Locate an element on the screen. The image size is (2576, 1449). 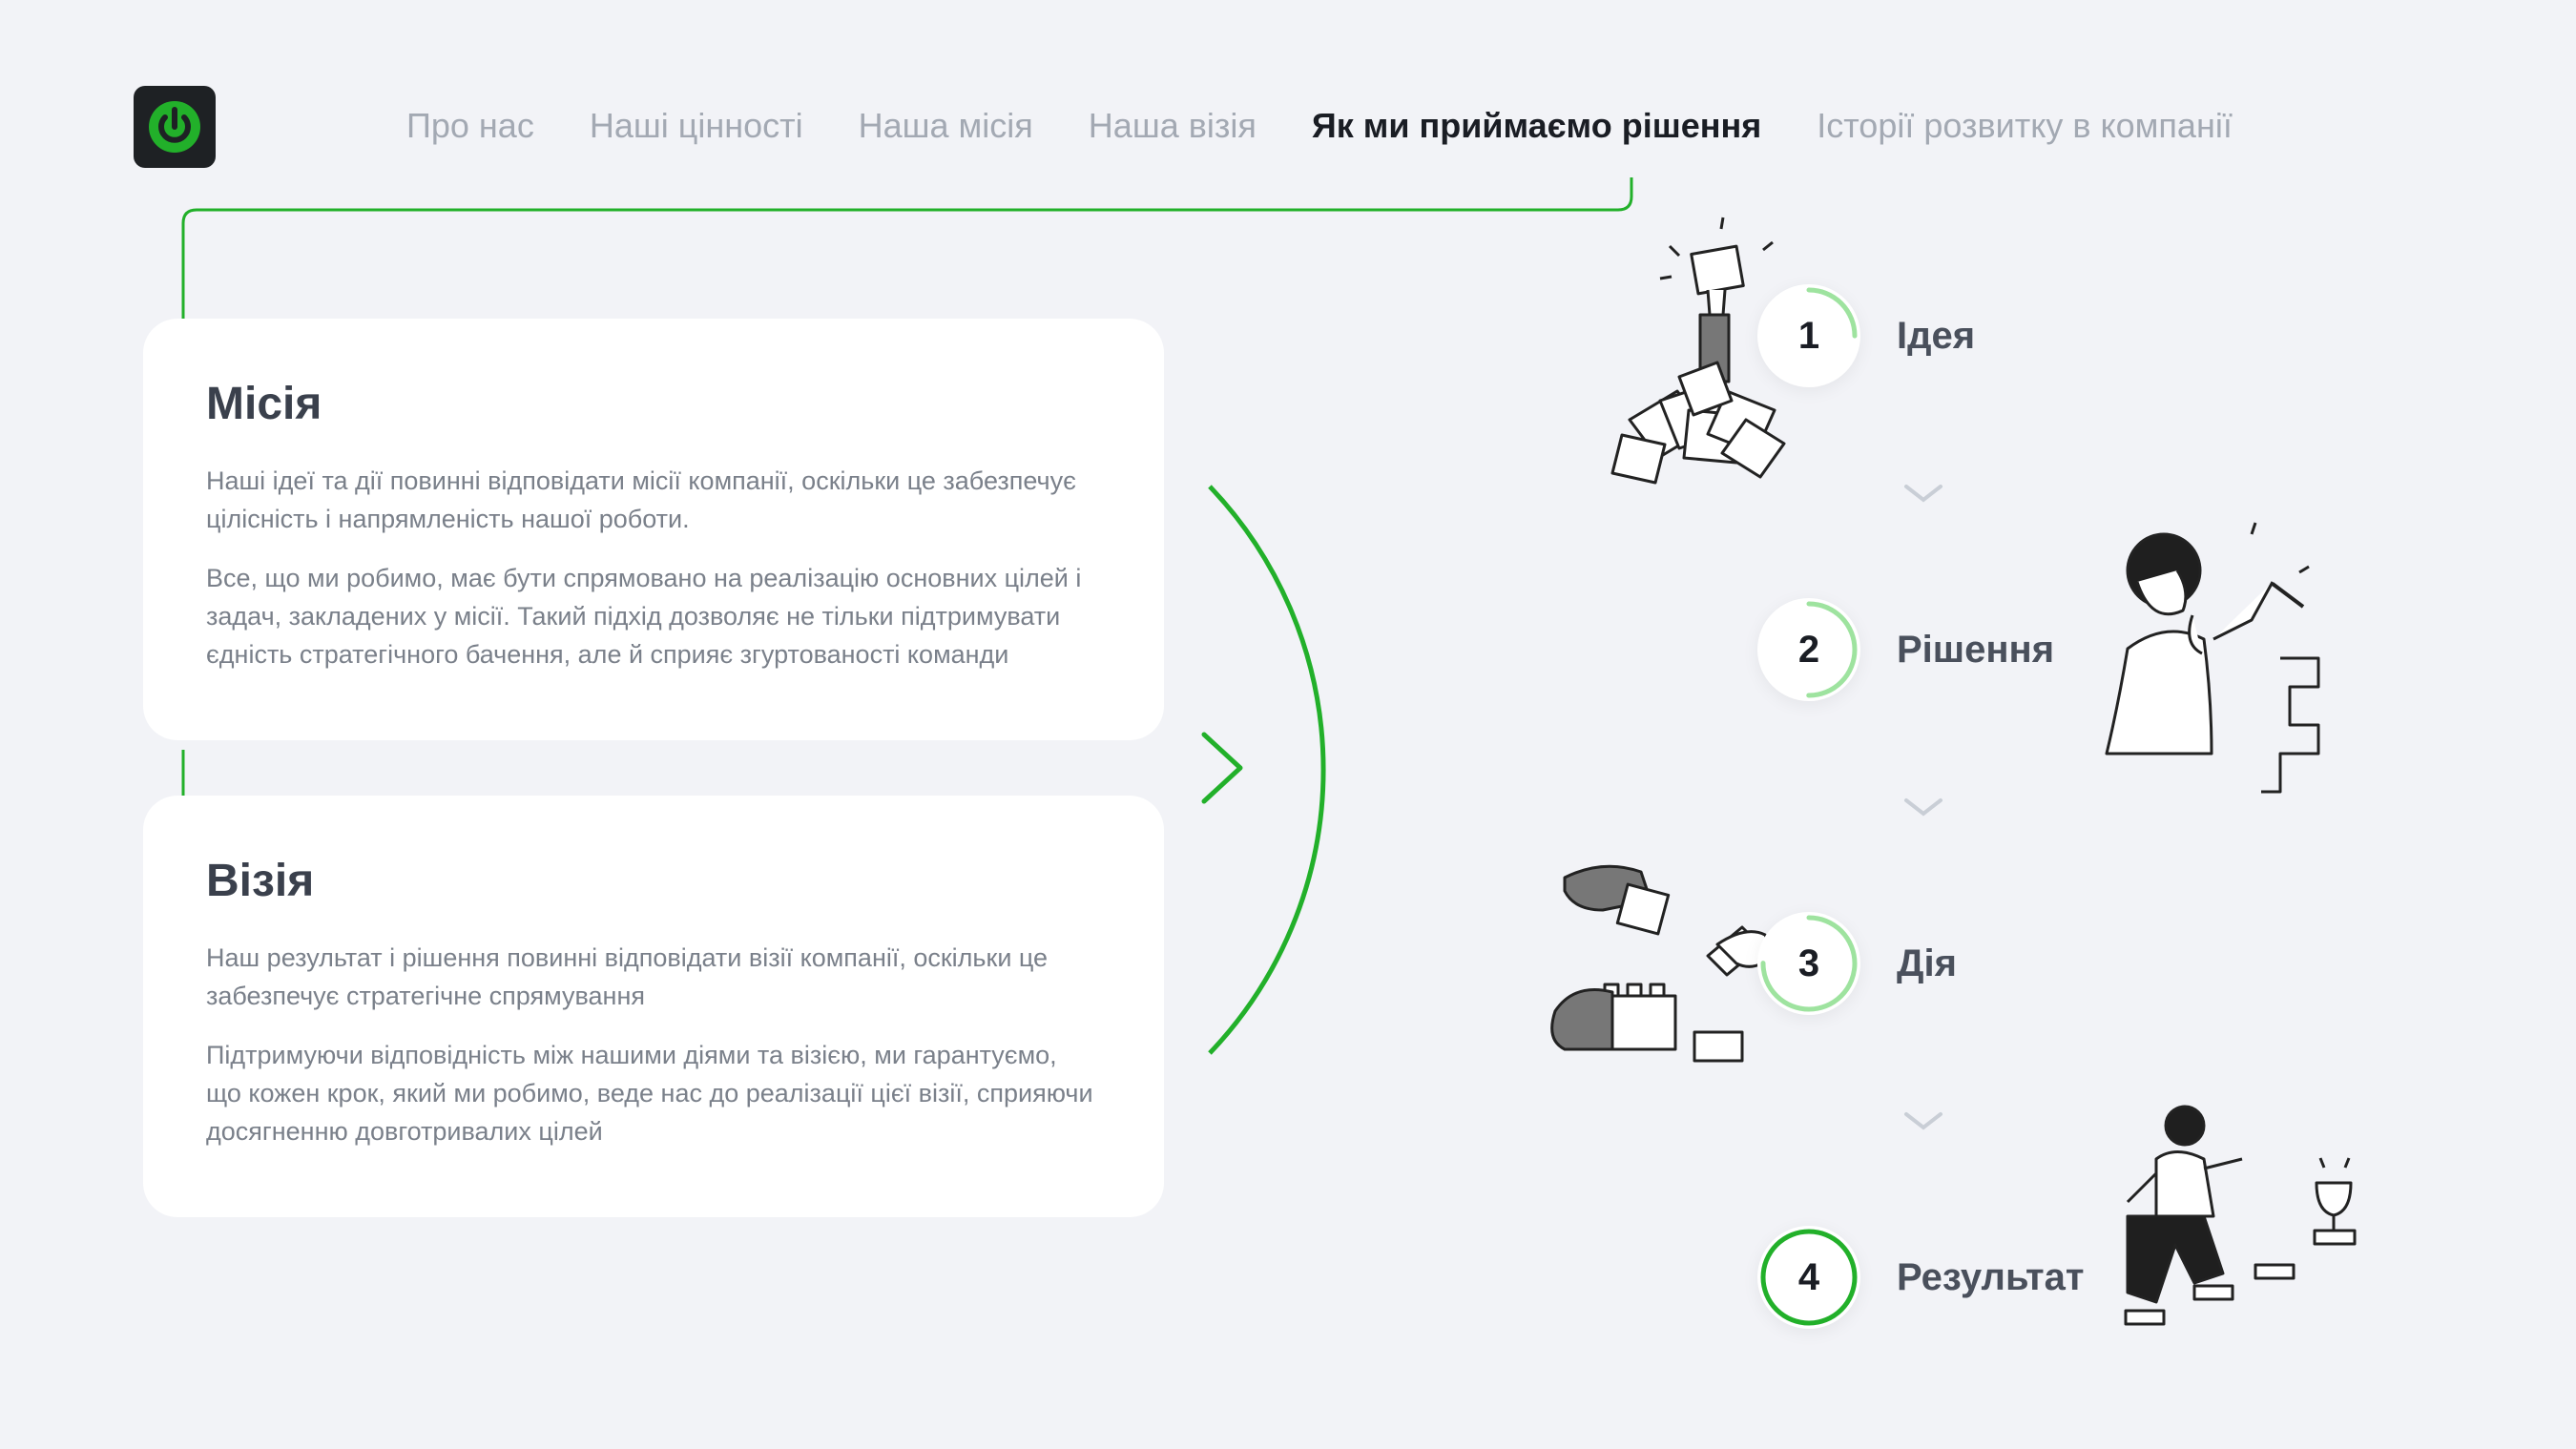
step-result: 4 Результат is located at coordinates (1920, 1277).